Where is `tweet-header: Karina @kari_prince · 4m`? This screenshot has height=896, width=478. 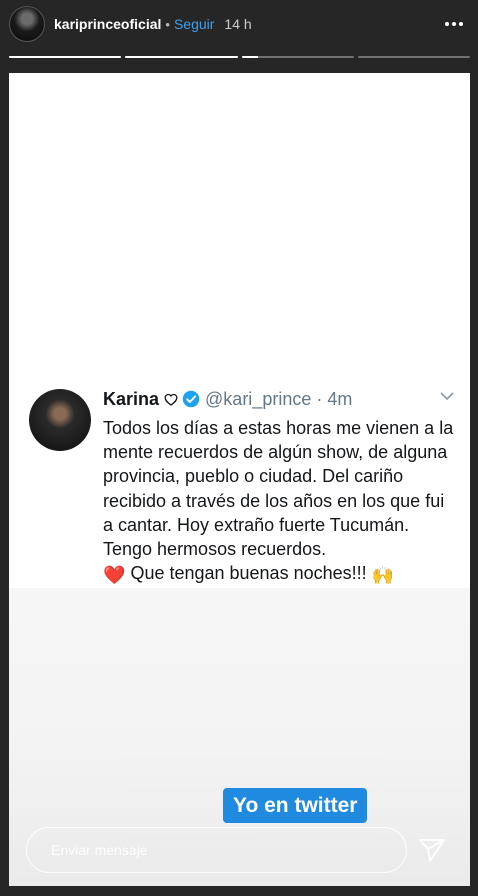 tweet-header: Karina @kari_prince · 4m is located at coordinates (281, 399).